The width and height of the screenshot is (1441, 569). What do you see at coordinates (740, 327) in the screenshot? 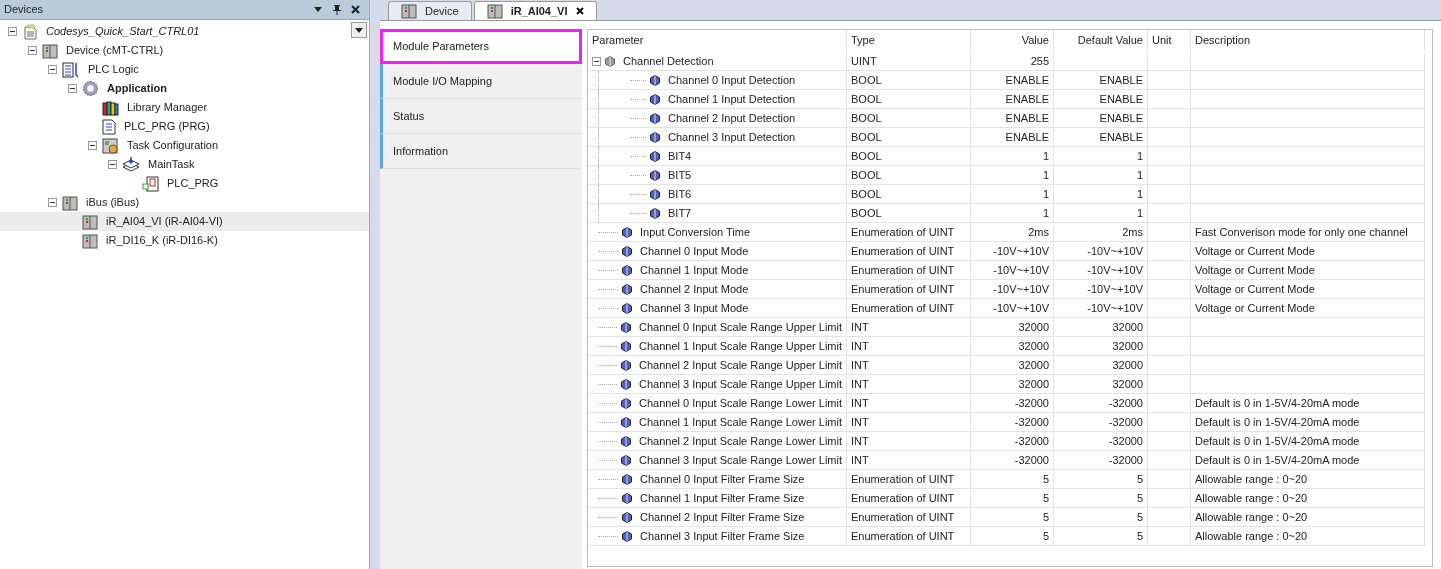
I see `parameter-name: Channel 0 Input Scale Range Upper Limit` at bounding box center [740, 327].